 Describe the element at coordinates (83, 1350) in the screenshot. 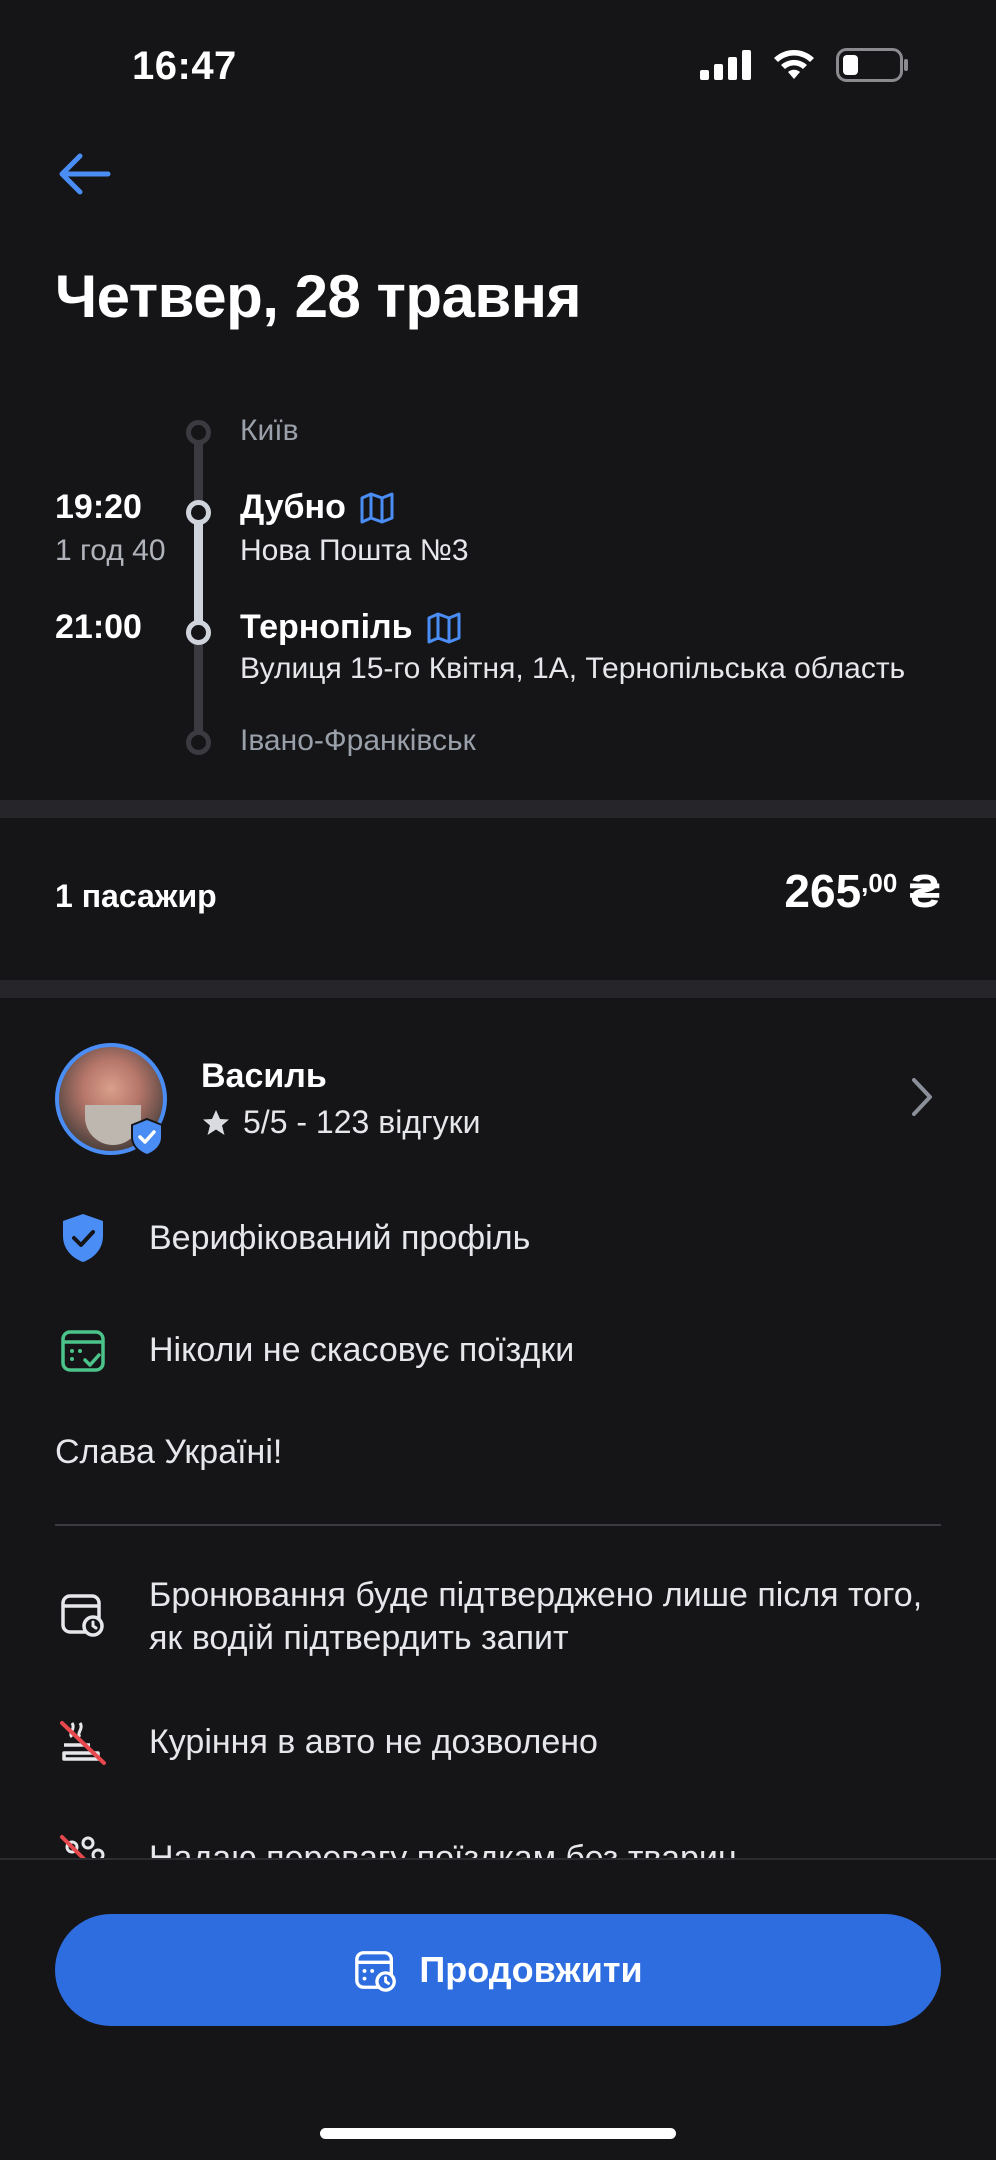

I see `calendar-check-icon` at that location.